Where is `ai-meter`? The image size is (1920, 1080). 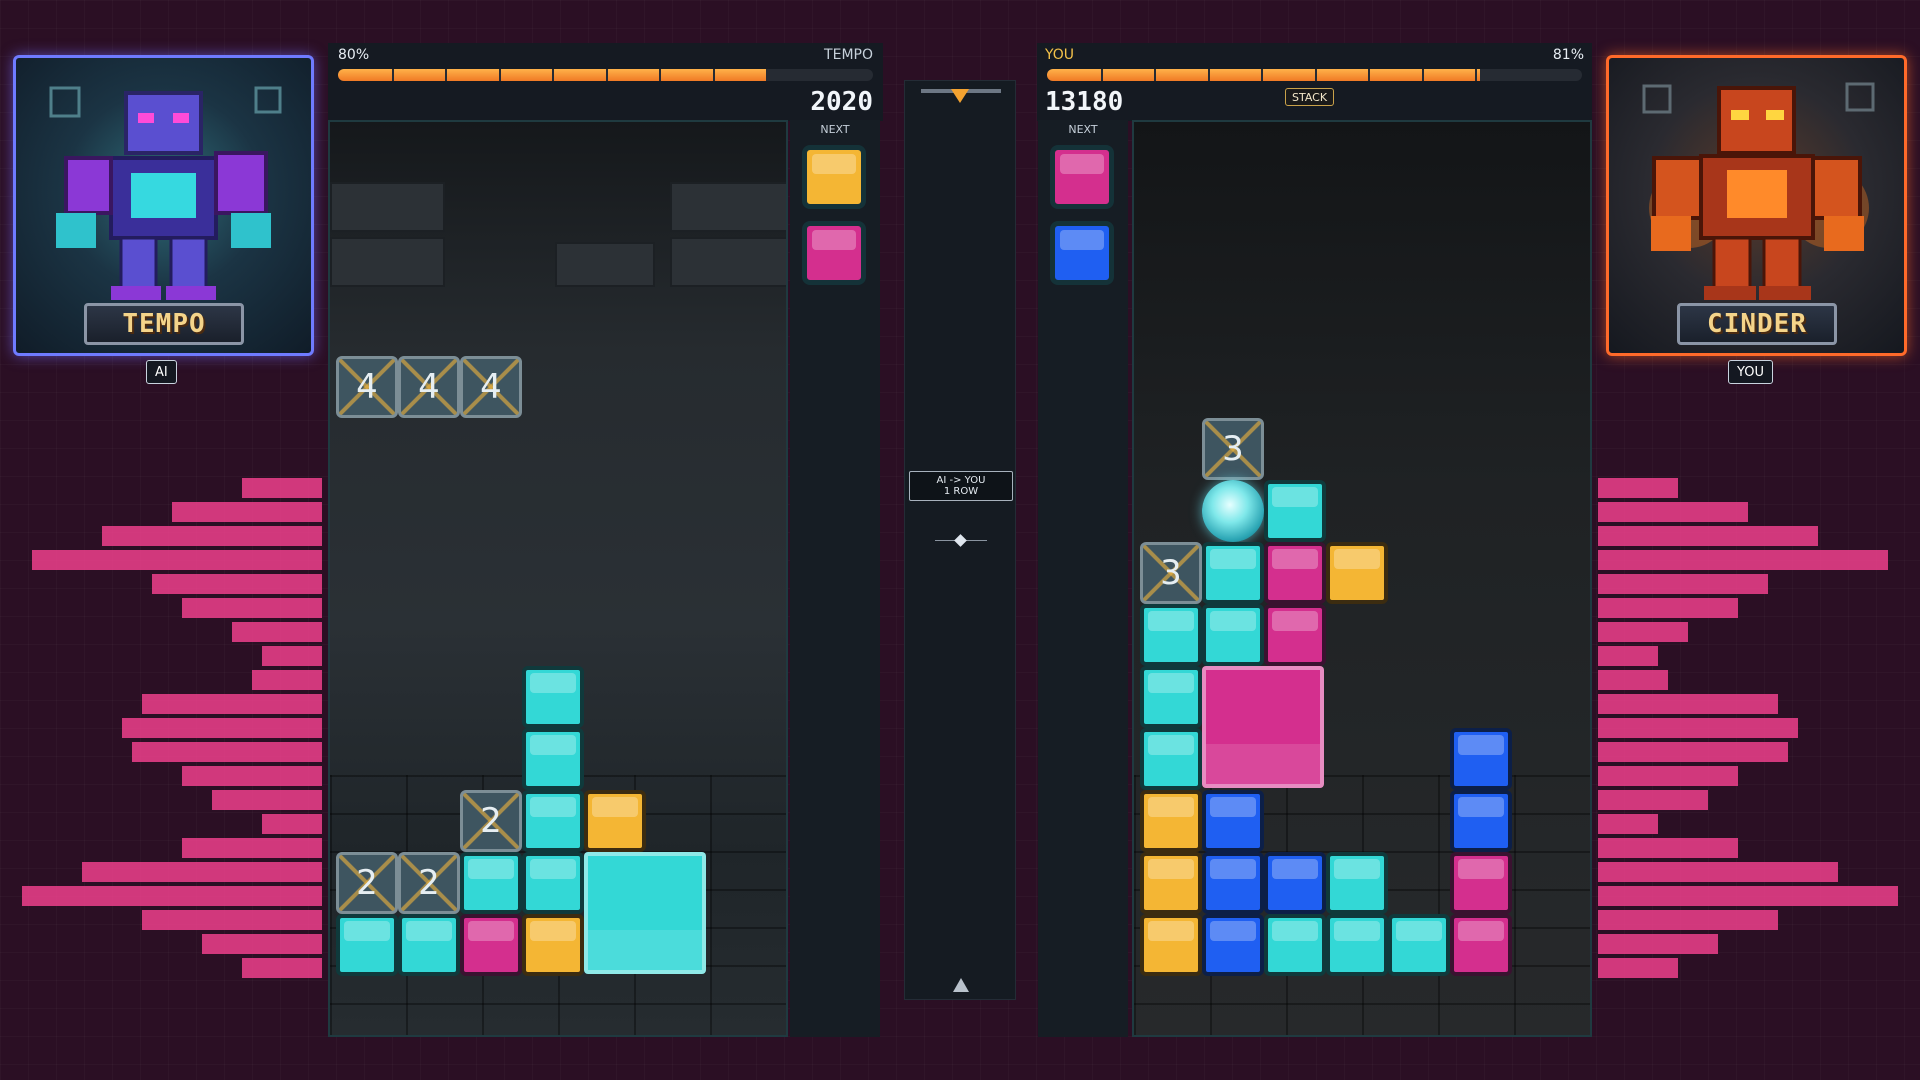
ai-meter is located at coordinates (605, 75).